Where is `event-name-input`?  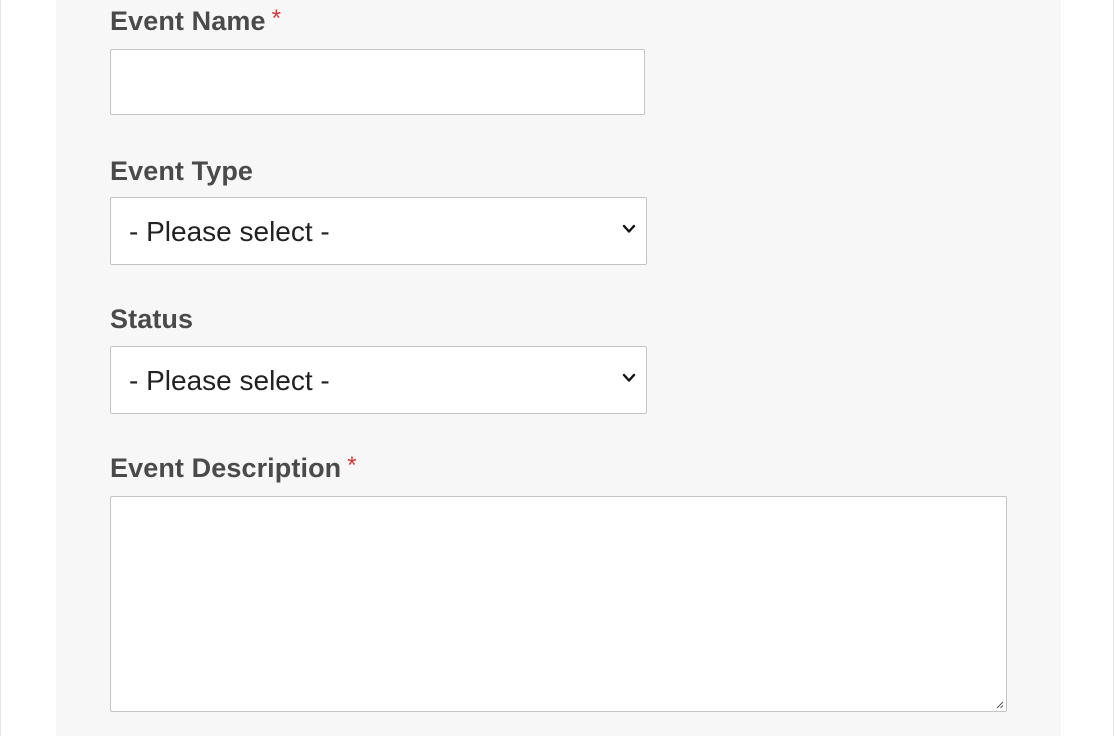
event-name-input is located at coordinates (377, 82).